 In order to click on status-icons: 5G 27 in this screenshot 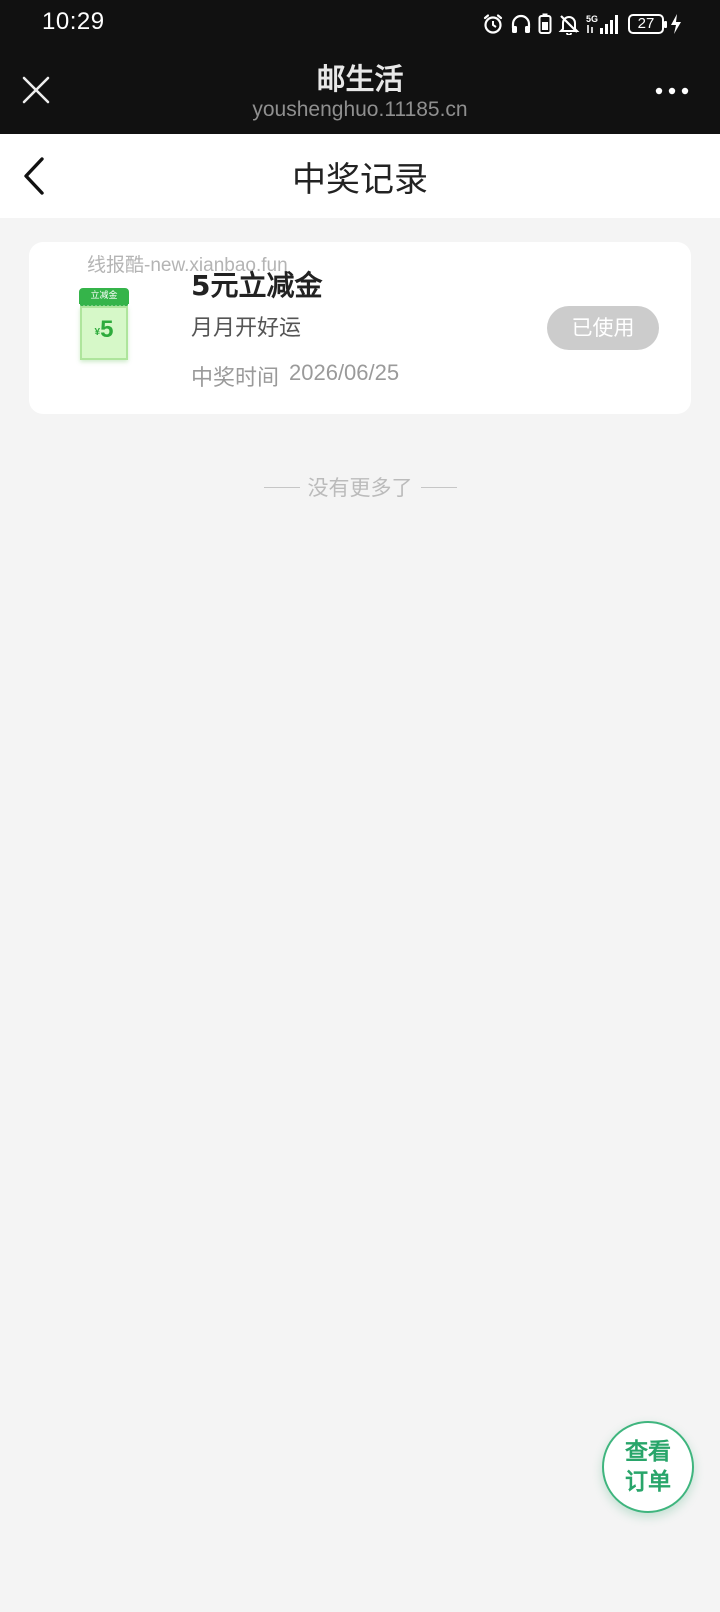, I will do `click(582, 24)`.